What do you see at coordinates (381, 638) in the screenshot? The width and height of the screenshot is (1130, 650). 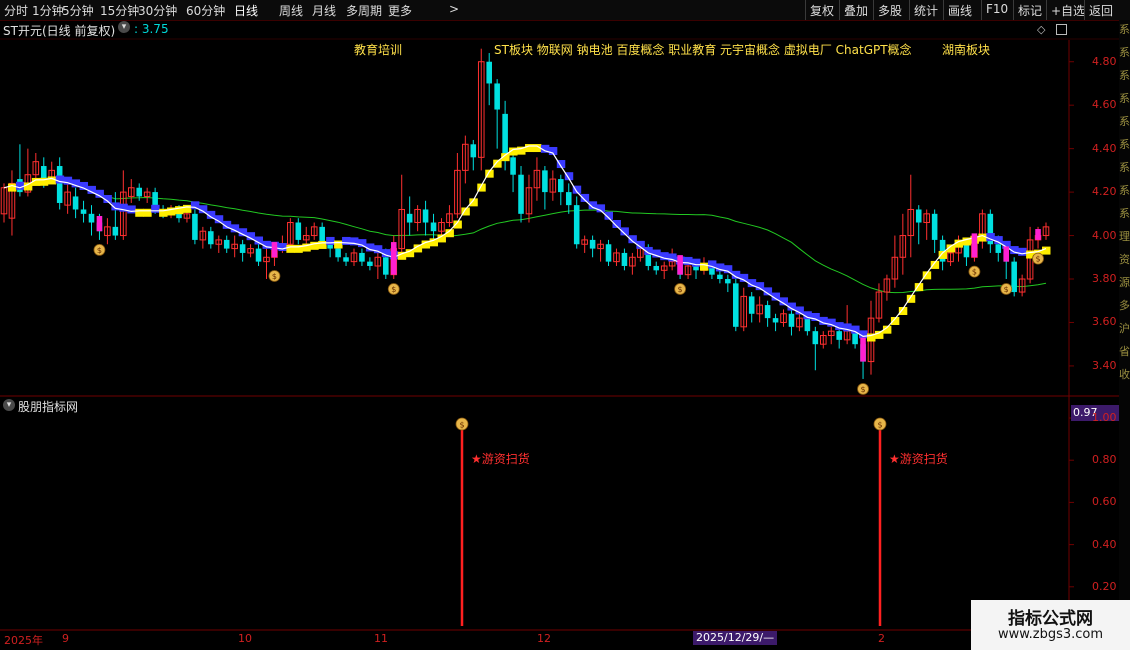 I see `date-label: 11` at bounding box center [381, 638].